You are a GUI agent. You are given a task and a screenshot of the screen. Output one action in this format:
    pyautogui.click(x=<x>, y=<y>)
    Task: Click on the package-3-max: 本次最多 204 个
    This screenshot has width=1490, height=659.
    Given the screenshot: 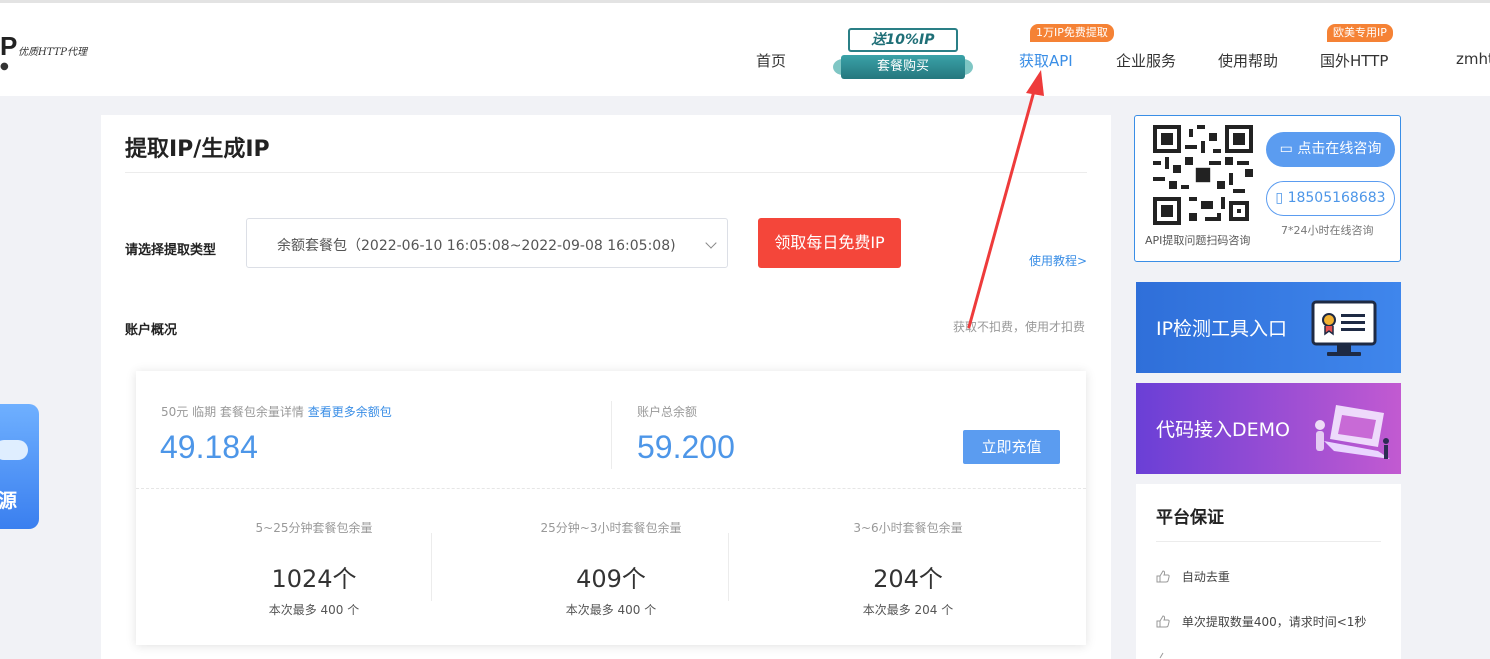 What is the action you would take?
    pyautogui.click(x=908, y=610)
    